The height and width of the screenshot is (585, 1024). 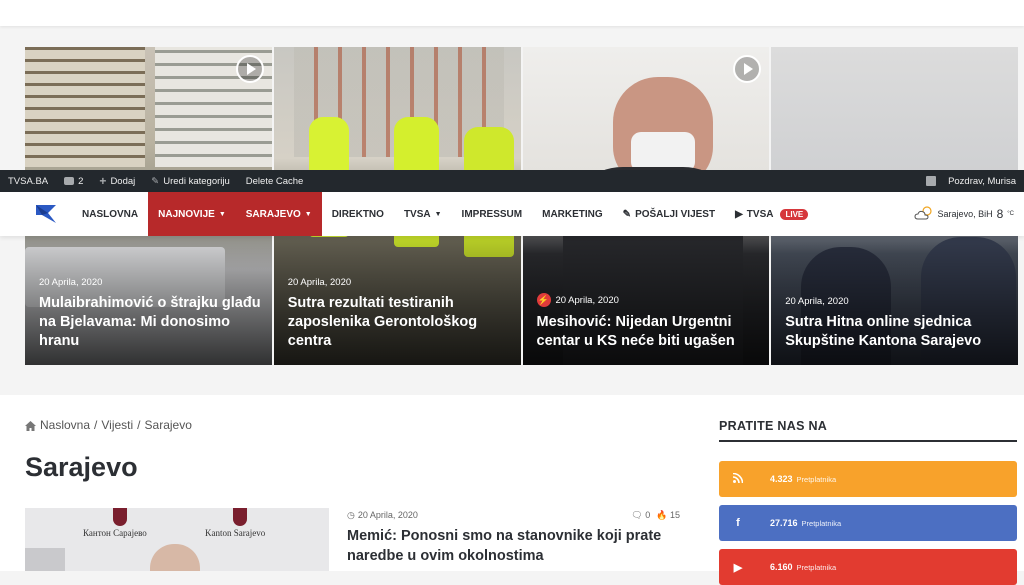 I want to click on breadcrumb: Naslovna / Vijesti / Sarajevo, so click(x=108, y=425).